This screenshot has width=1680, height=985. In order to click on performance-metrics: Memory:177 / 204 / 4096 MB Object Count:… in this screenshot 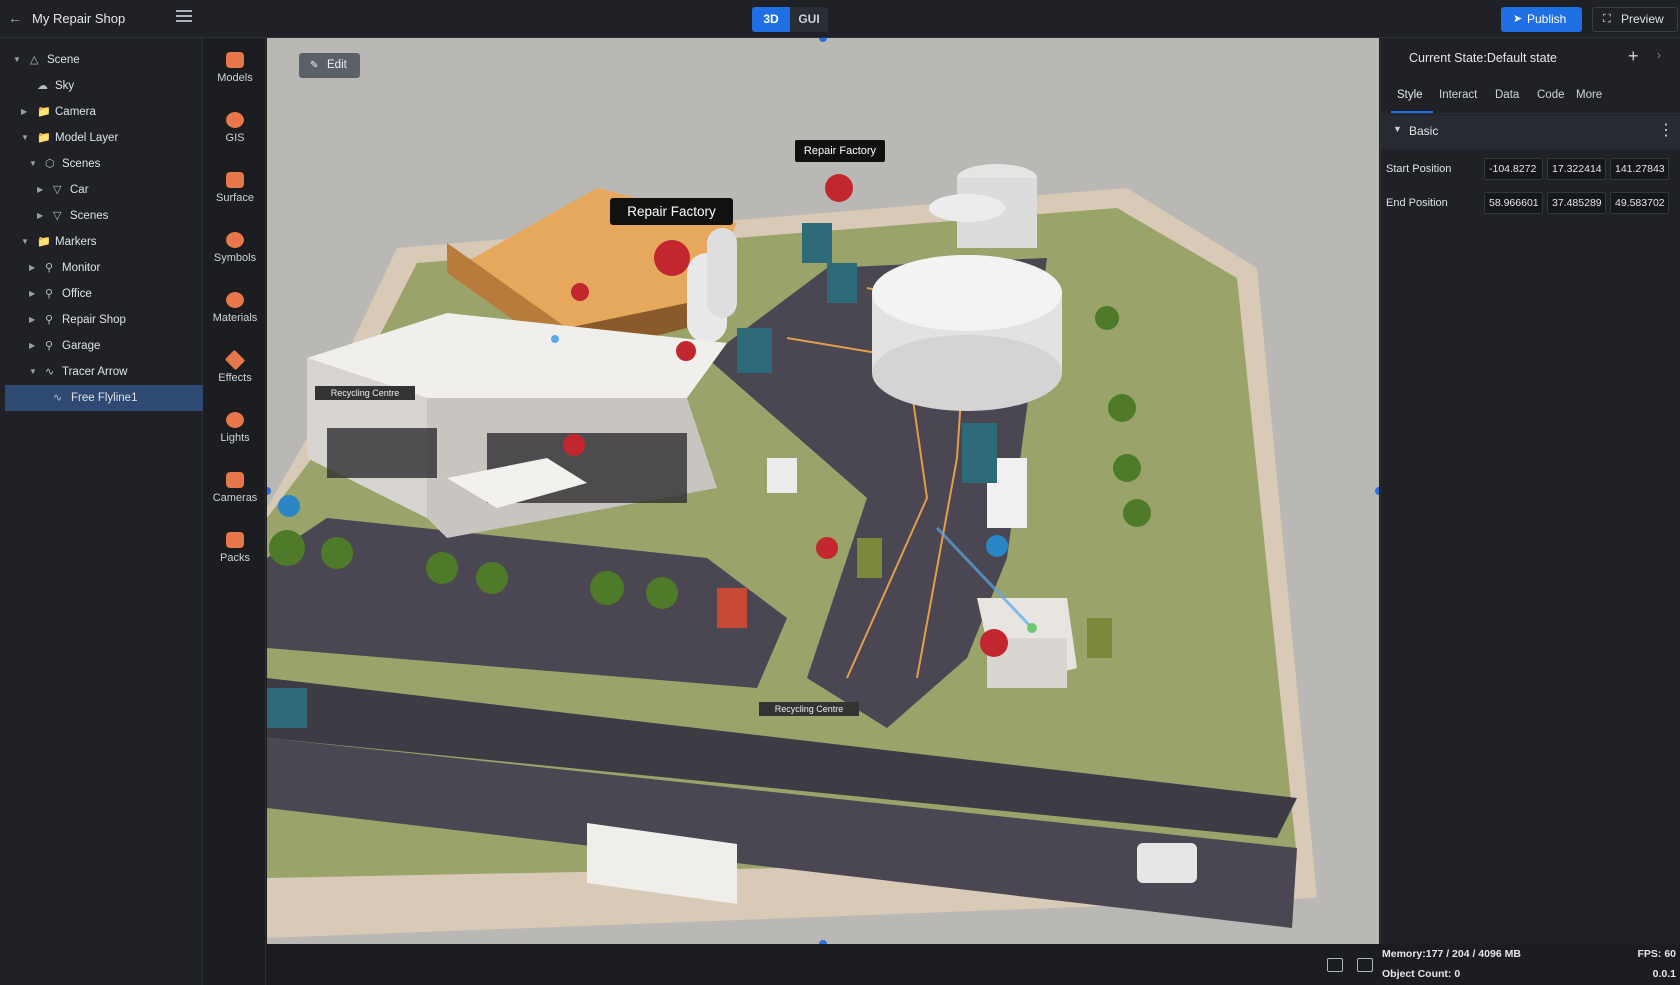, I will do `click(1530, 964)`.